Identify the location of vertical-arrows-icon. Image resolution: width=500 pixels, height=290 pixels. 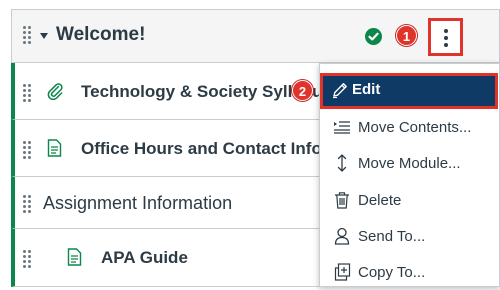
(342, 163).